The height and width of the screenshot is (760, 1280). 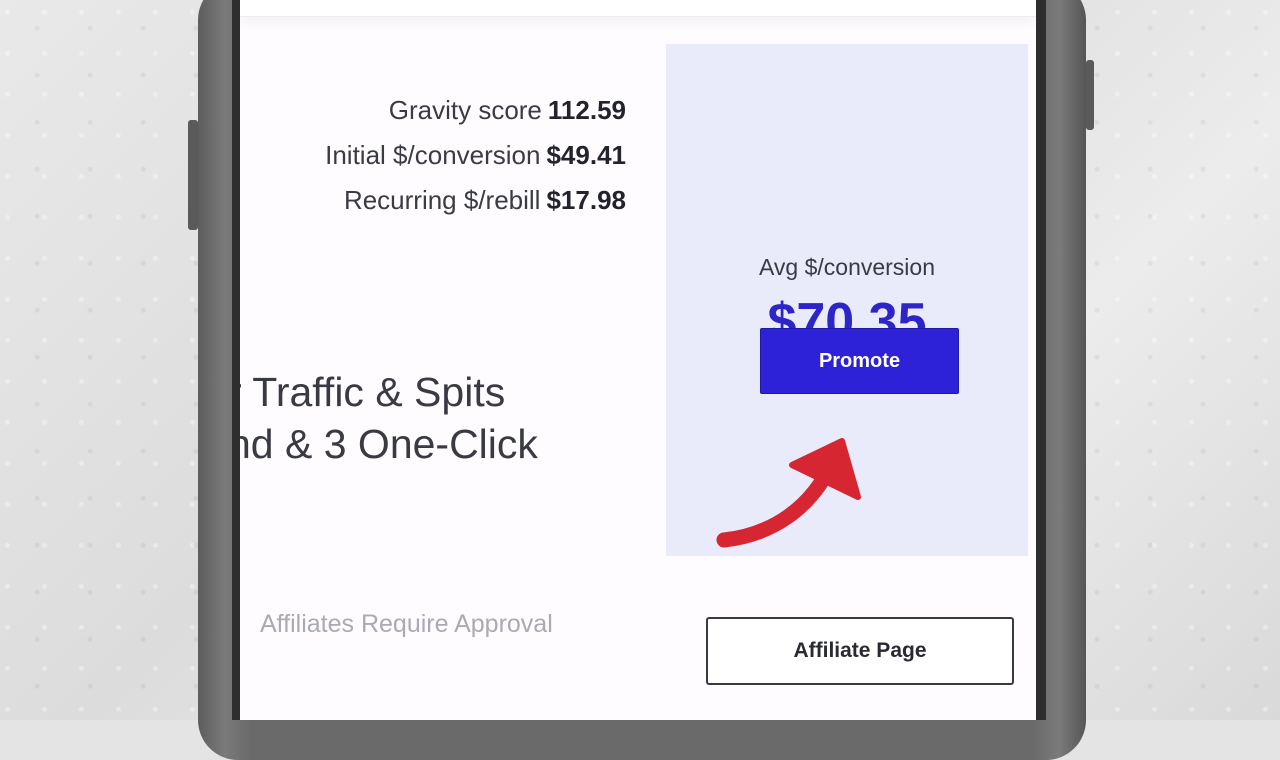 I want to click on product-description: r Traffic & Spits nd & 3 One-Click, so click(x=444, y=418).